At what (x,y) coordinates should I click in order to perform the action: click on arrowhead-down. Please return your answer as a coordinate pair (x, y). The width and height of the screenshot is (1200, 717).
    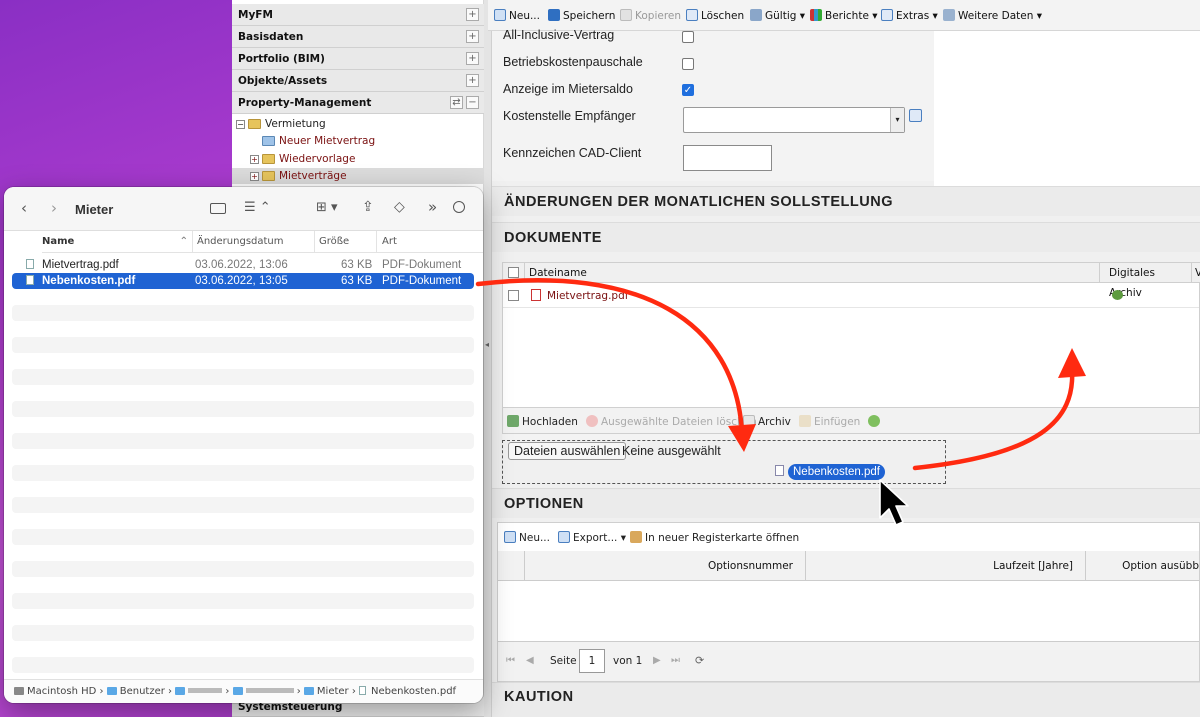
    Looking at the image, I should click on (742, 438).